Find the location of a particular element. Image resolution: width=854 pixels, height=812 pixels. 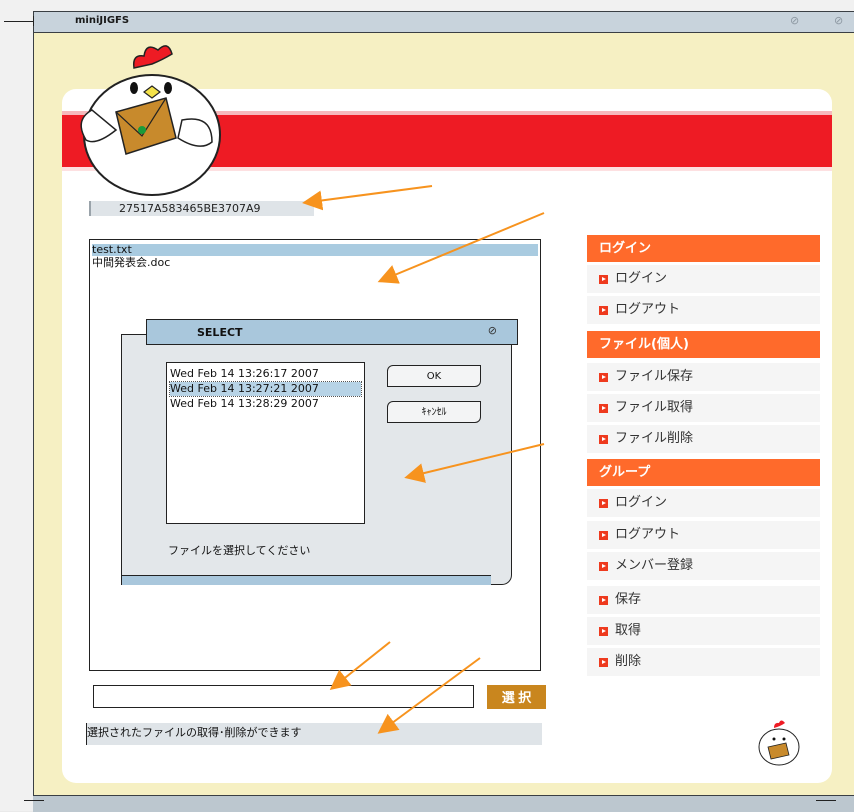

sidebar-item-logout: ログアウト is located at coordinates (703, 310).